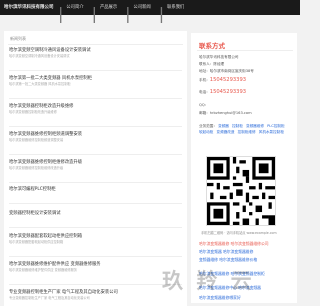 The image size is (320, 306). I want to click on contact-person: 联系人：陈经理, so click(212, 64).